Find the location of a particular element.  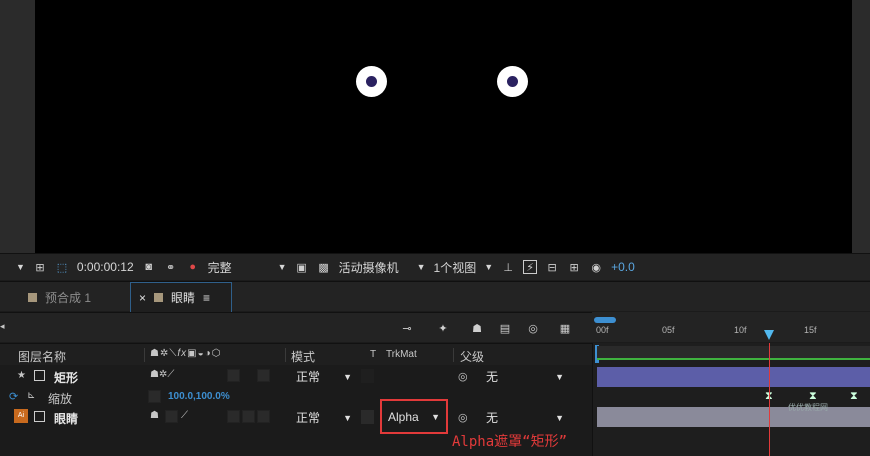

layer-name: 矩形 is located at coordinates (66, 377).